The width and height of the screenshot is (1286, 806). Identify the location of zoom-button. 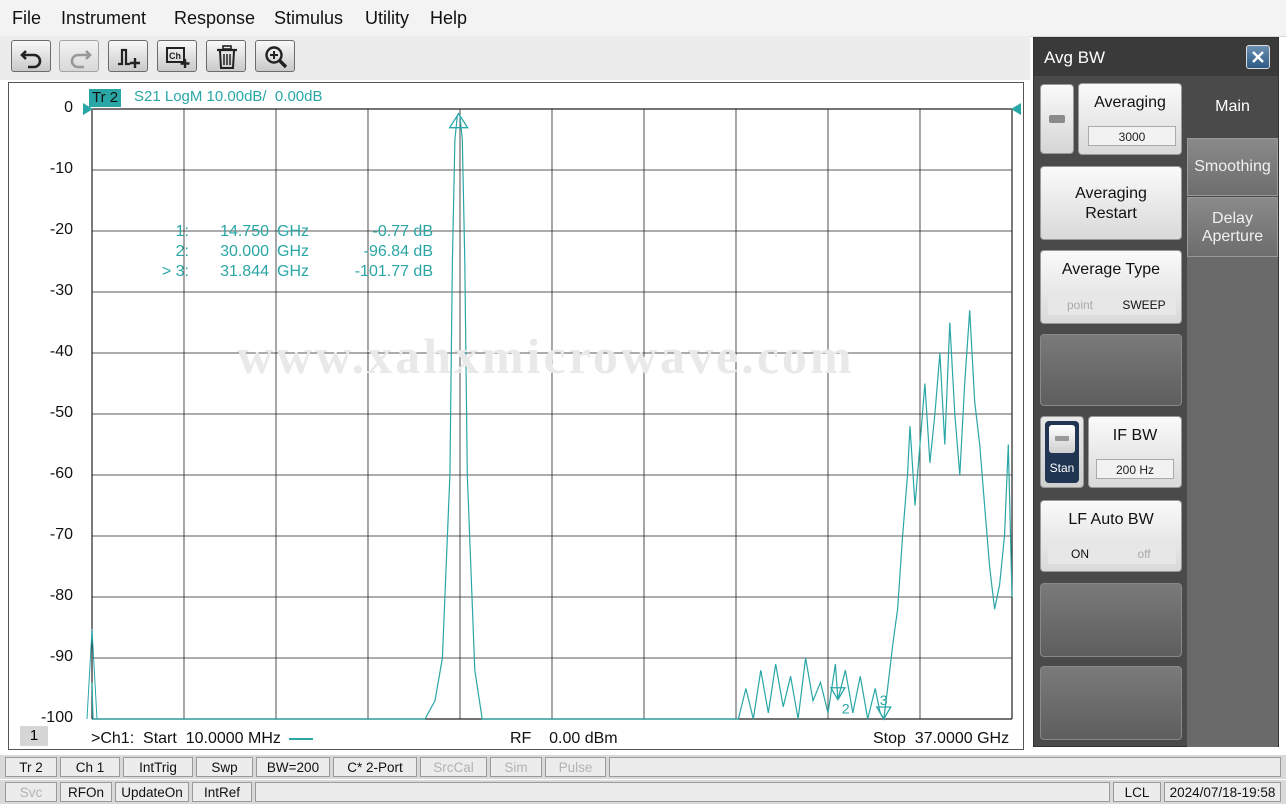
(275, 56).